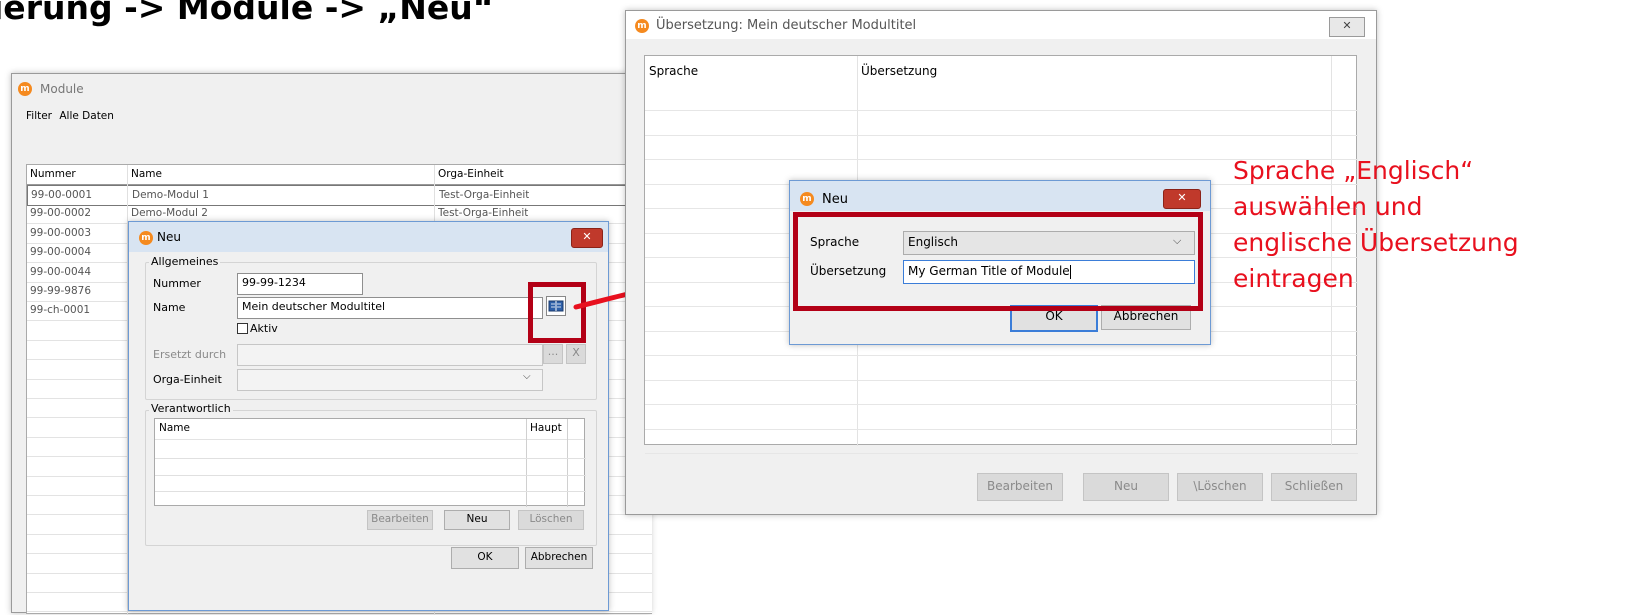 Image resolution: width=1625 pixels, height=615 pixels. Describe the element at coordinates (187, 379) in the screenshot. I see `orga-label: Orga-Einheit` at that location.